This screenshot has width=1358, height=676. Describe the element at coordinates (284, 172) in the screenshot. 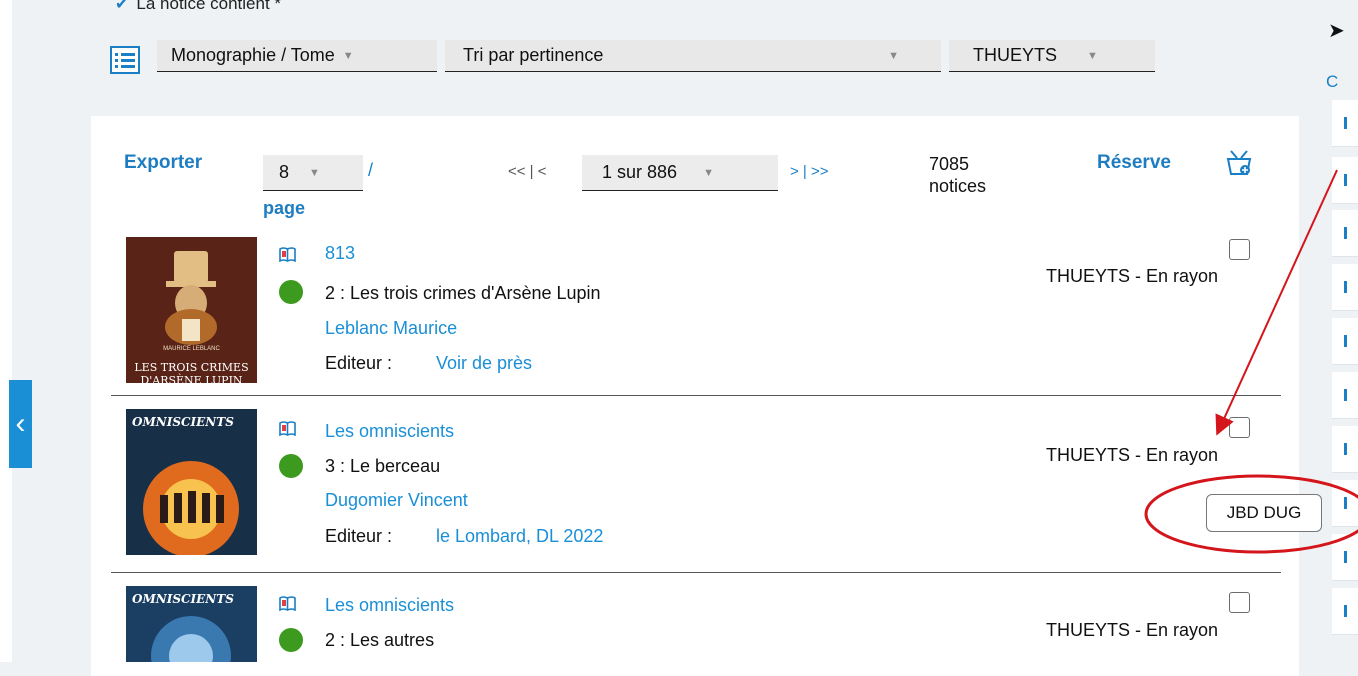

I see `per-page-value: 8` at that location.